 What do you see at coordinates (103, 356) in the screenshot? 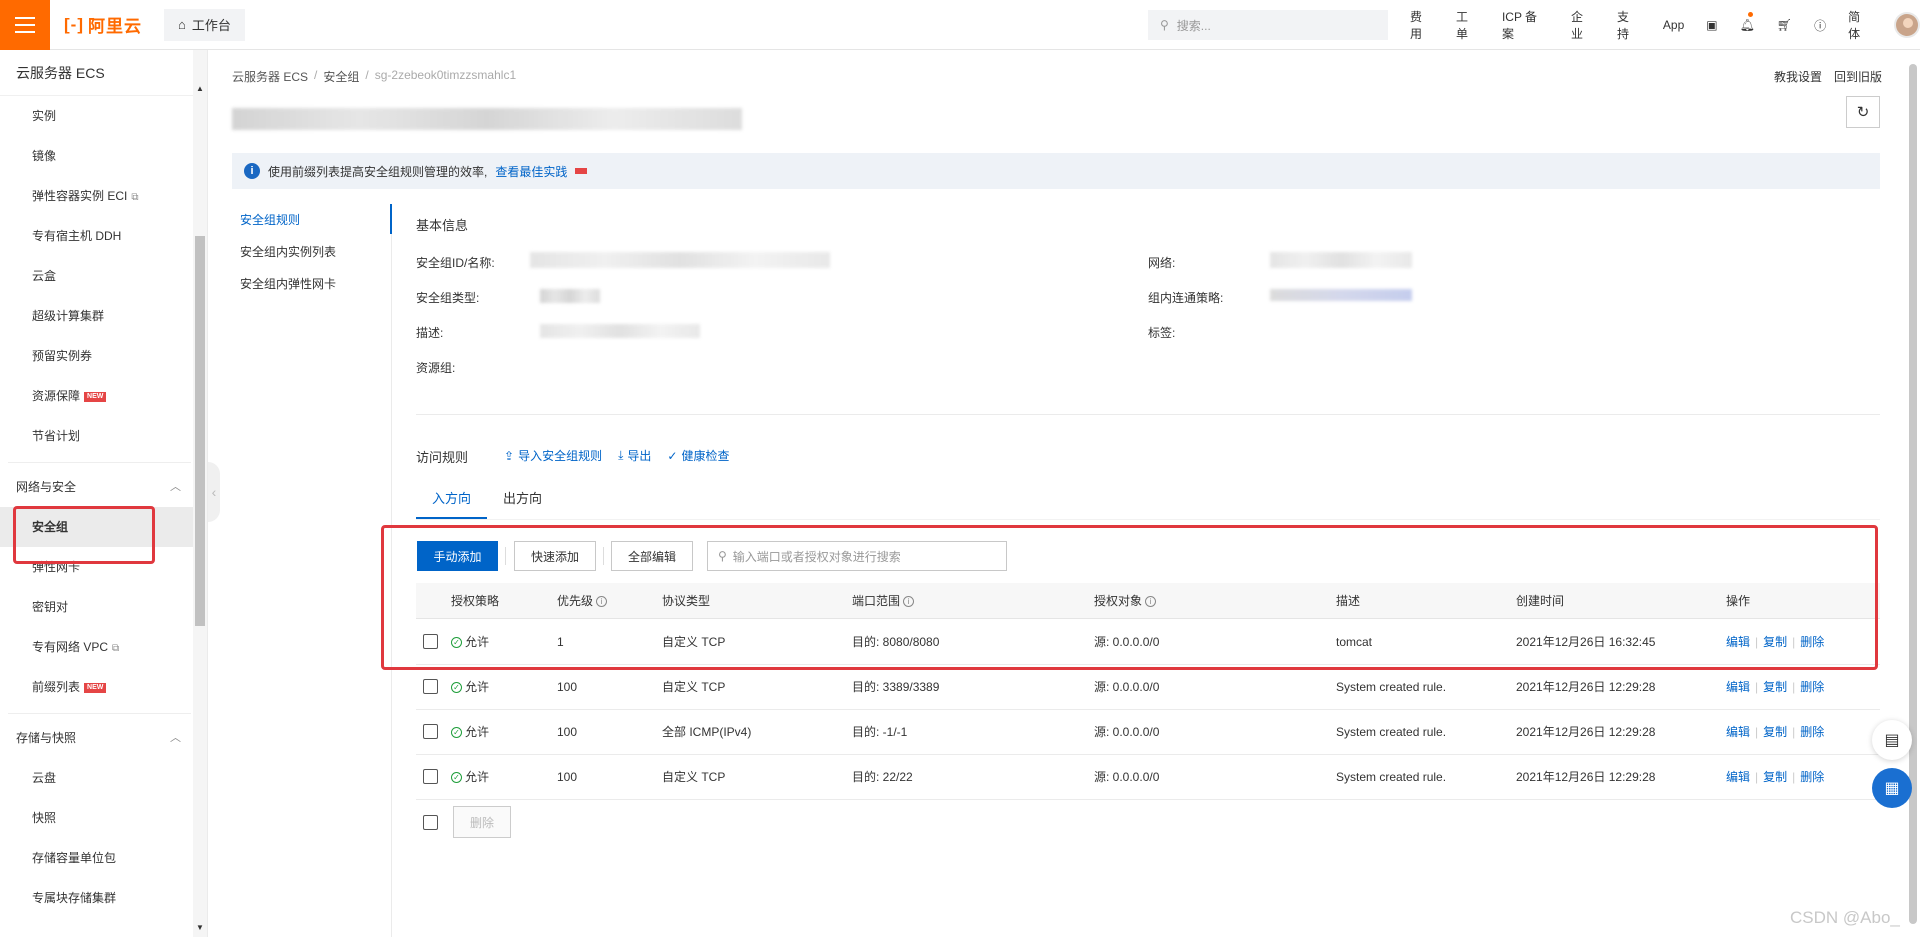
I see `sidebar-item-6: 预留实例券` at bounding box center [103, 356].